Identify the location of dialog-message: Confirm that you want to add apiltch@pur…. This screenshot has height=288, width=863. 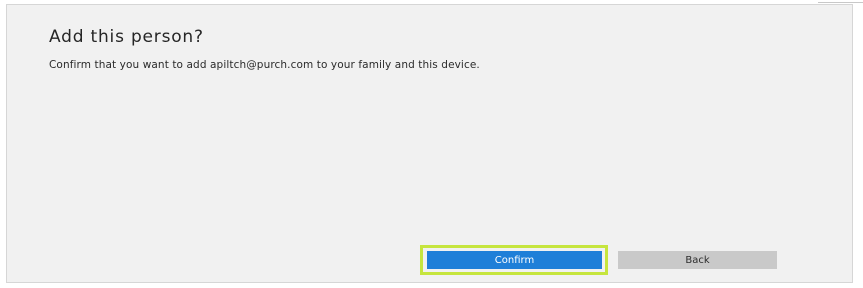
(264, 65).